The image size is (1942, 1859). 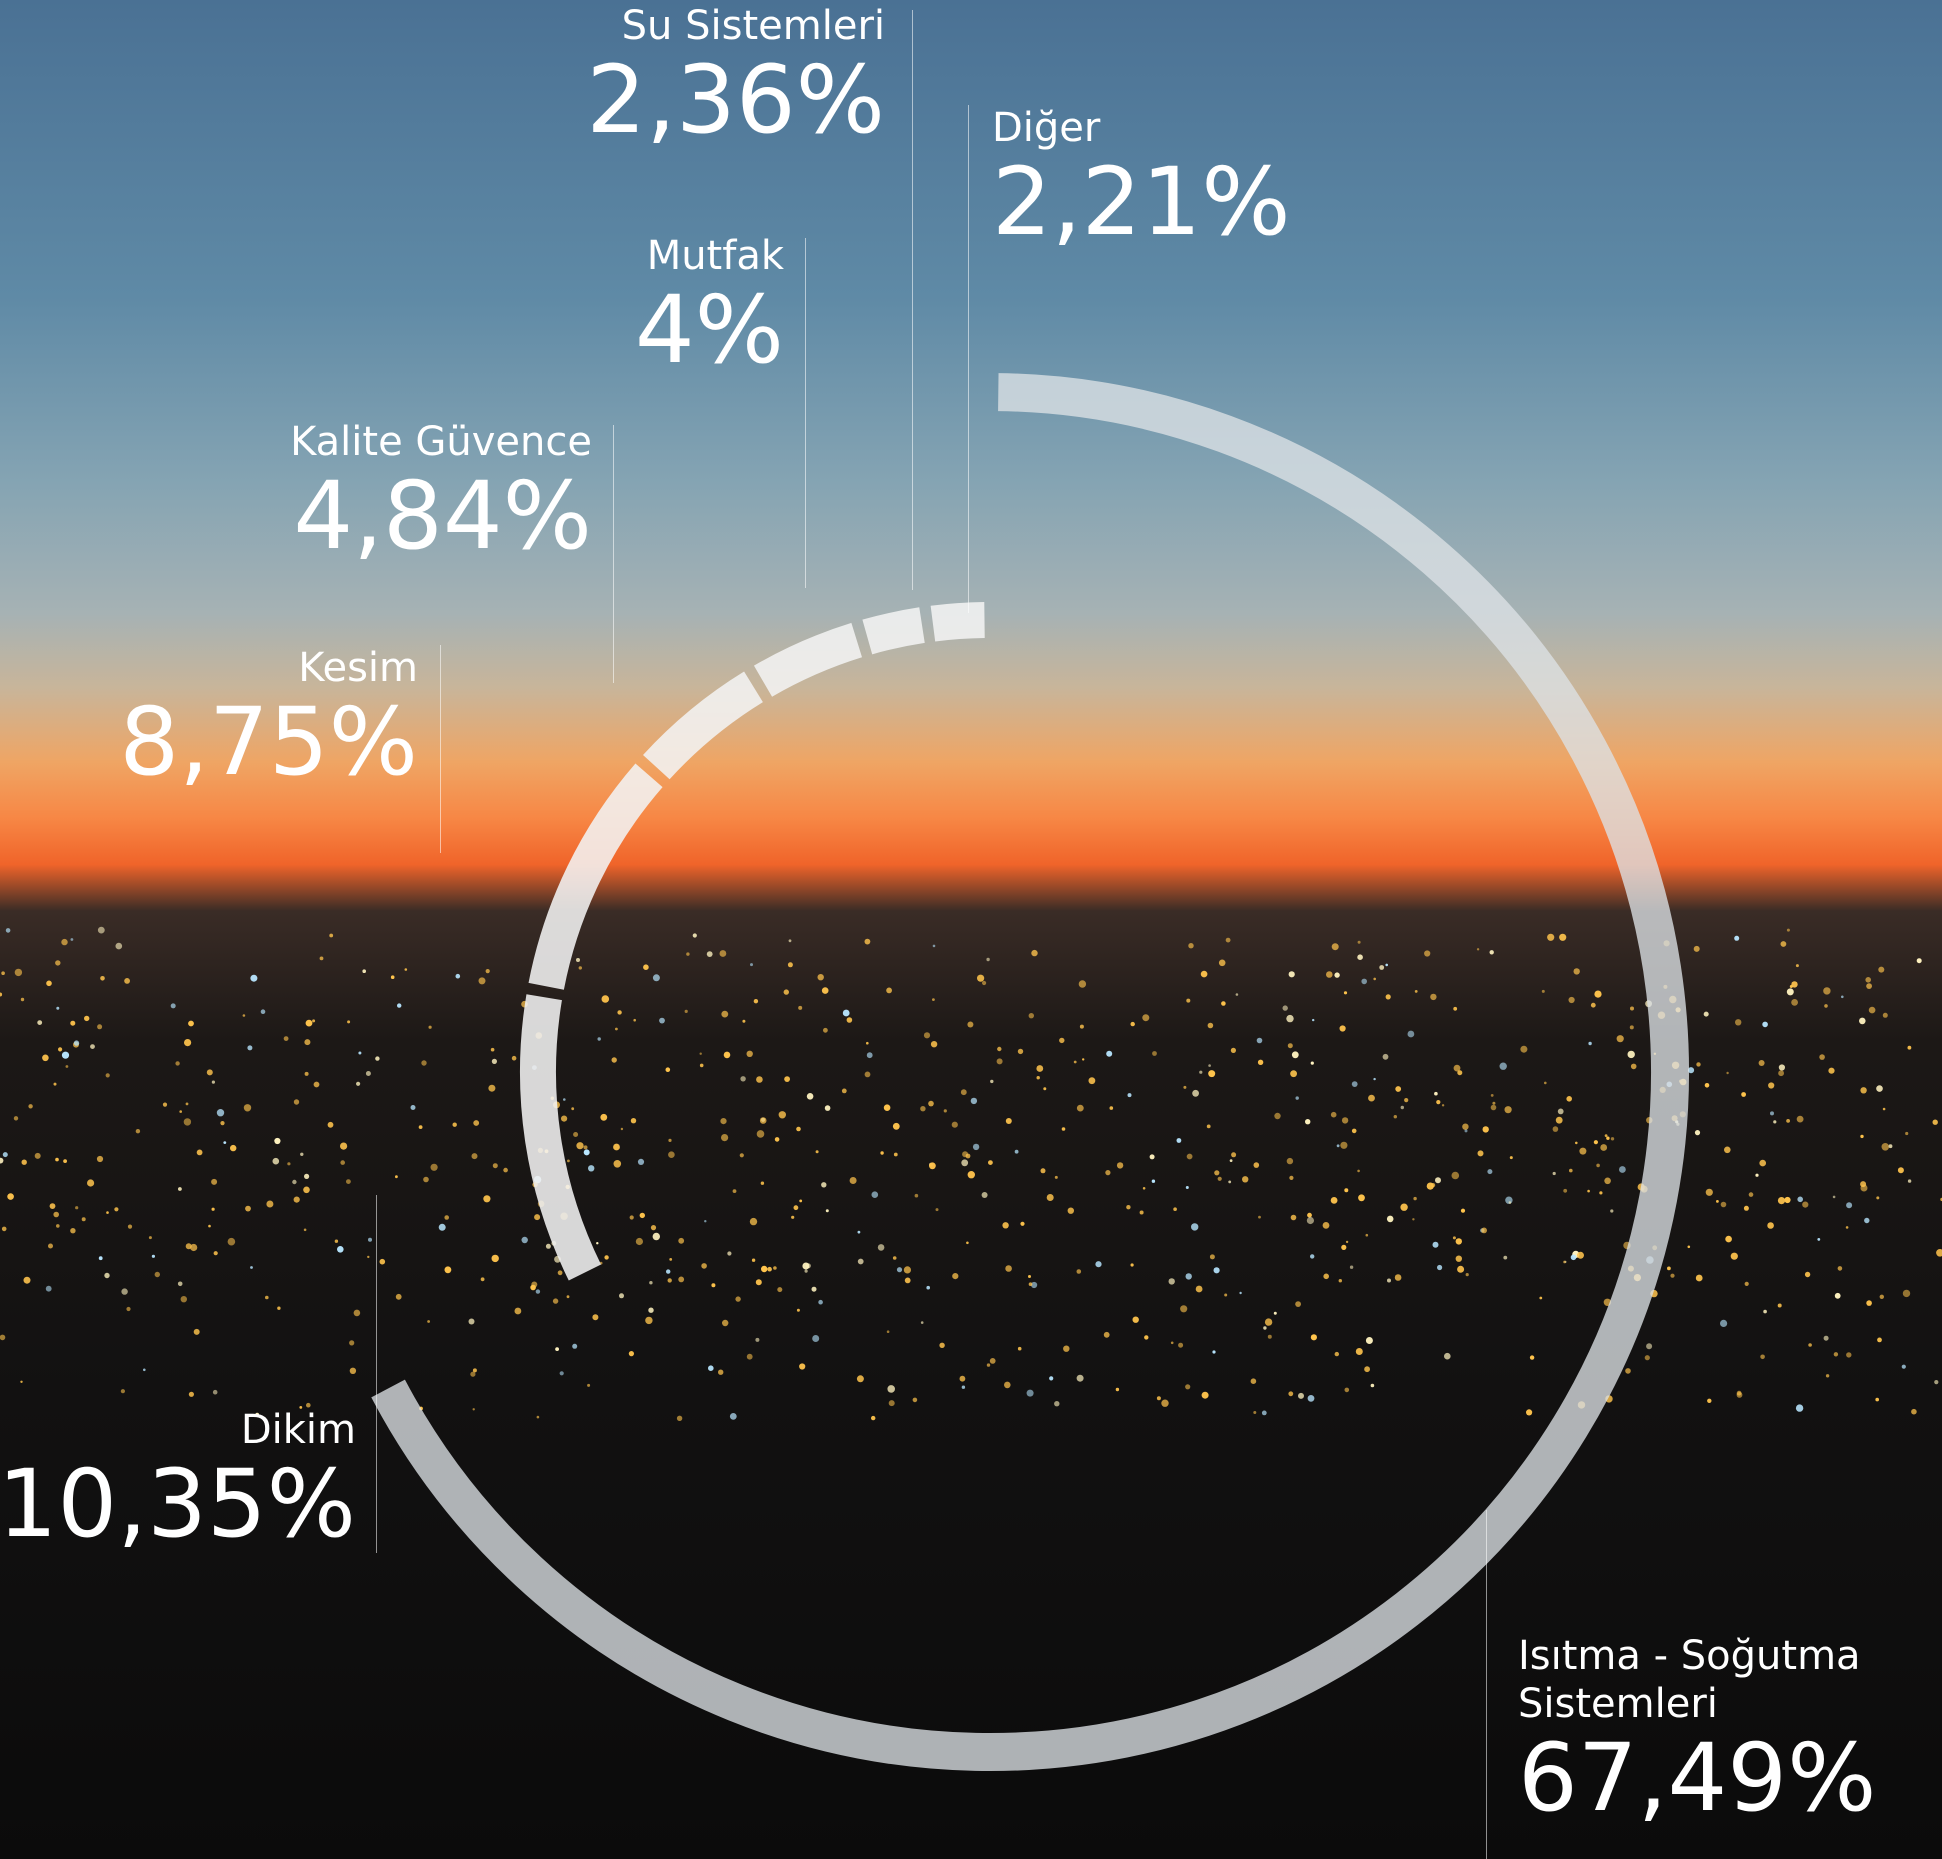 I want to click on label-kesim: Kesim 8,75%, so click(x=268, y=717).